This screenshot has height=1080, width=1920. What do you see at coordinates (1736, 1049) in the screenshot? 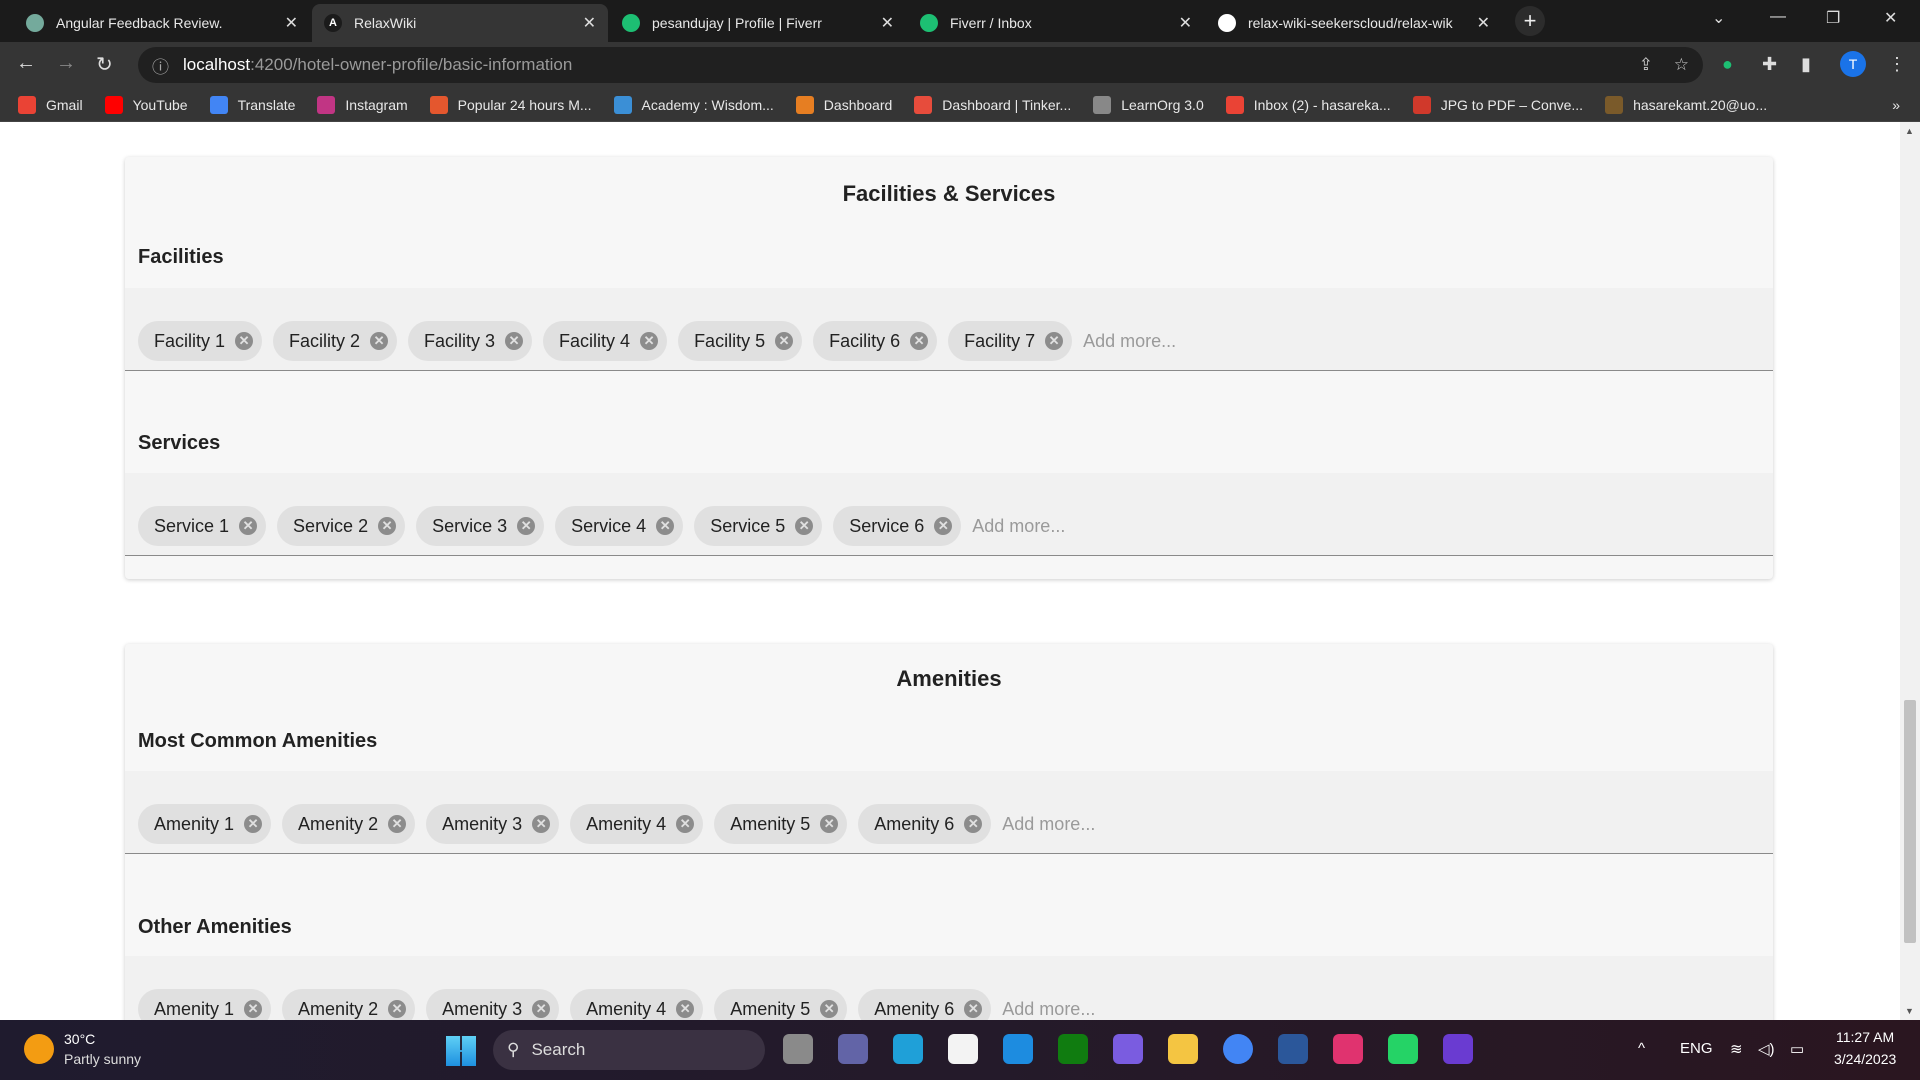
I see `wifi-icon: ≋` at bounding box center [1736, 1049].